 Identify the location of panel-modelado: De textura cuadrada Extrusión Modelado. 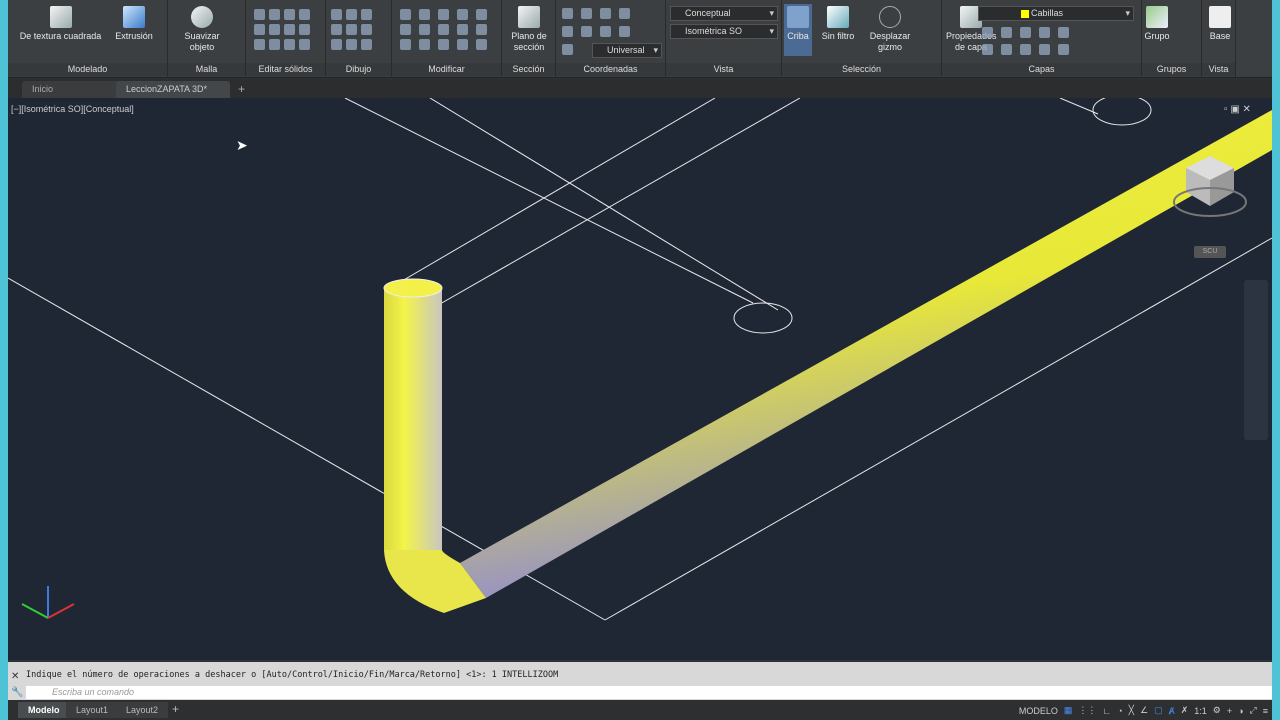
(88, 39).